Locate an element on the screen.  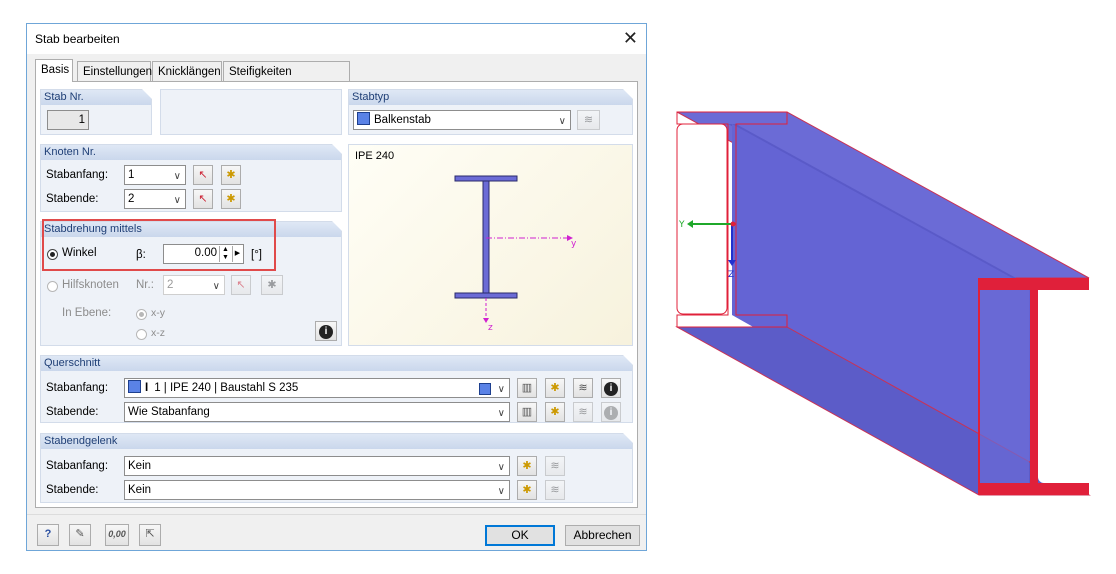
member-type-value: Balkenstab is located at coordinates (402, 120).